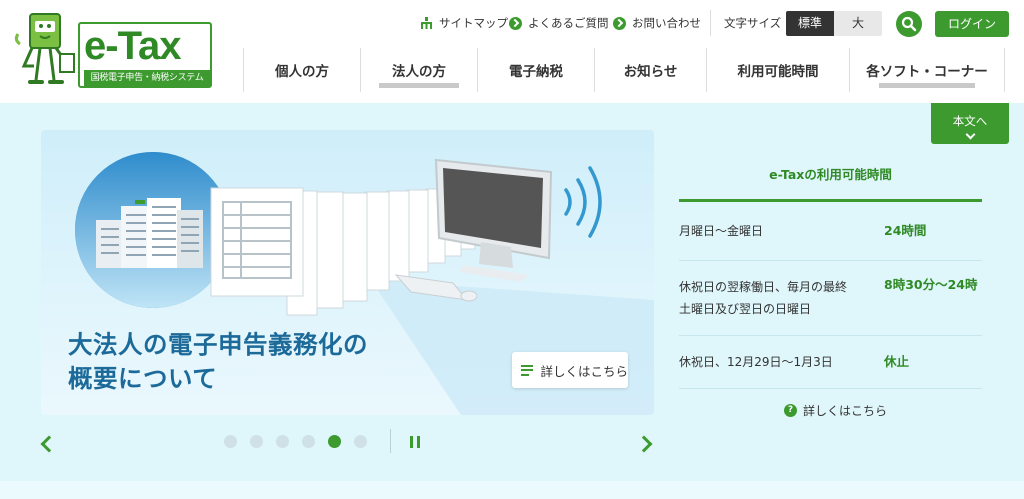 The image size is (1024, 499). I want to click on search-button, so click(909, 24).